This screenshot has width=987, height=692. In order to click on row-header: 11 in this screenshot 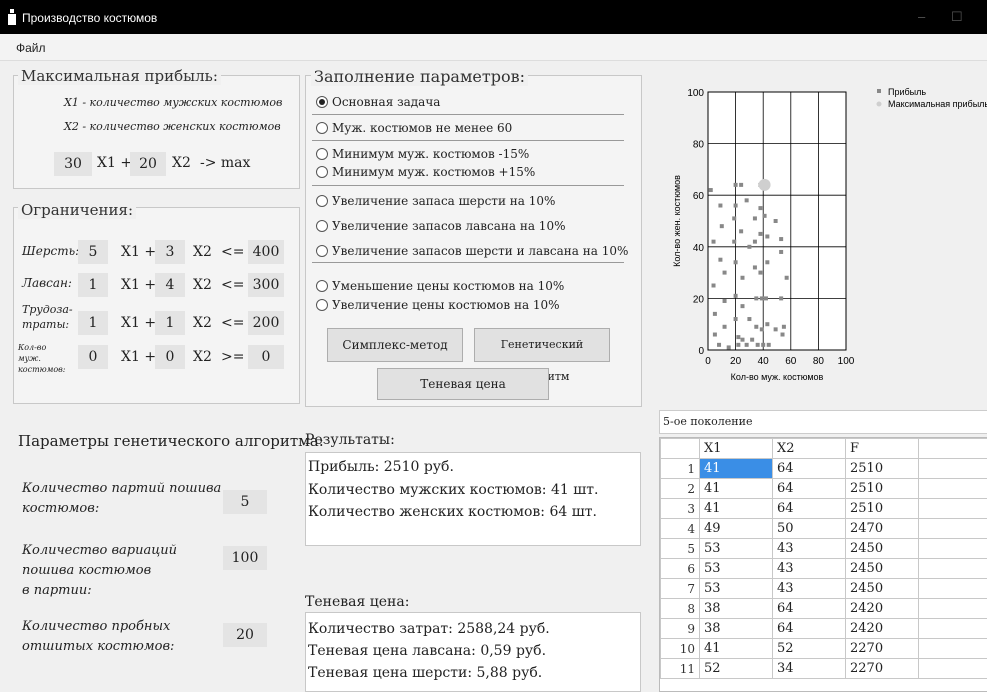, I will do `click(680, 669)`.